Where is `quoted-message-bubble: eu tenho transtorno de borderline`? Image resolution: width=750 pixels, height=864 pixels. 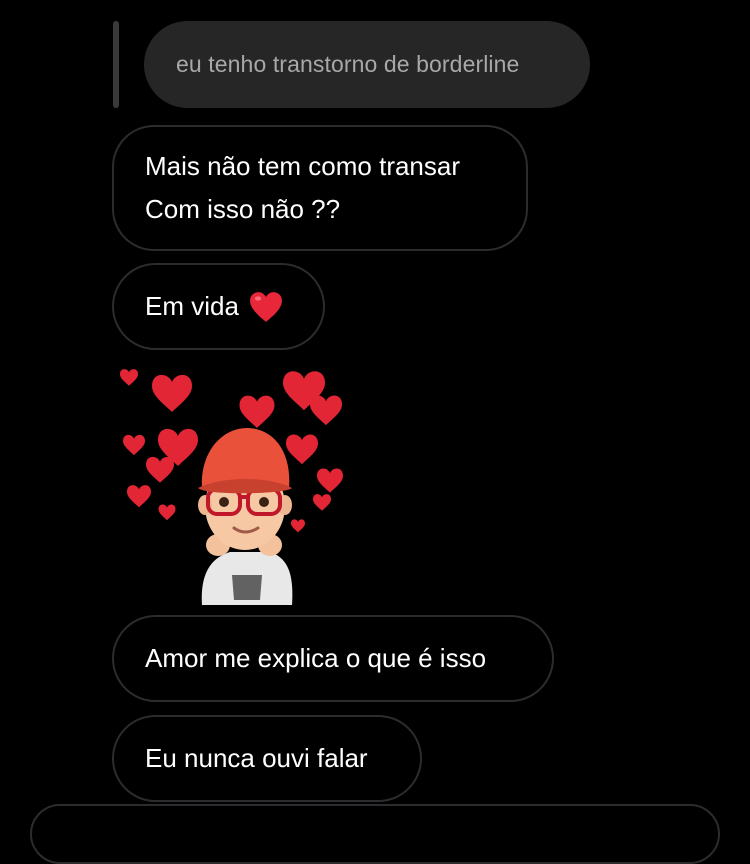 quoted-message-bubble: eu tenho transtorno de borderline is located at coordinates (367, 64).